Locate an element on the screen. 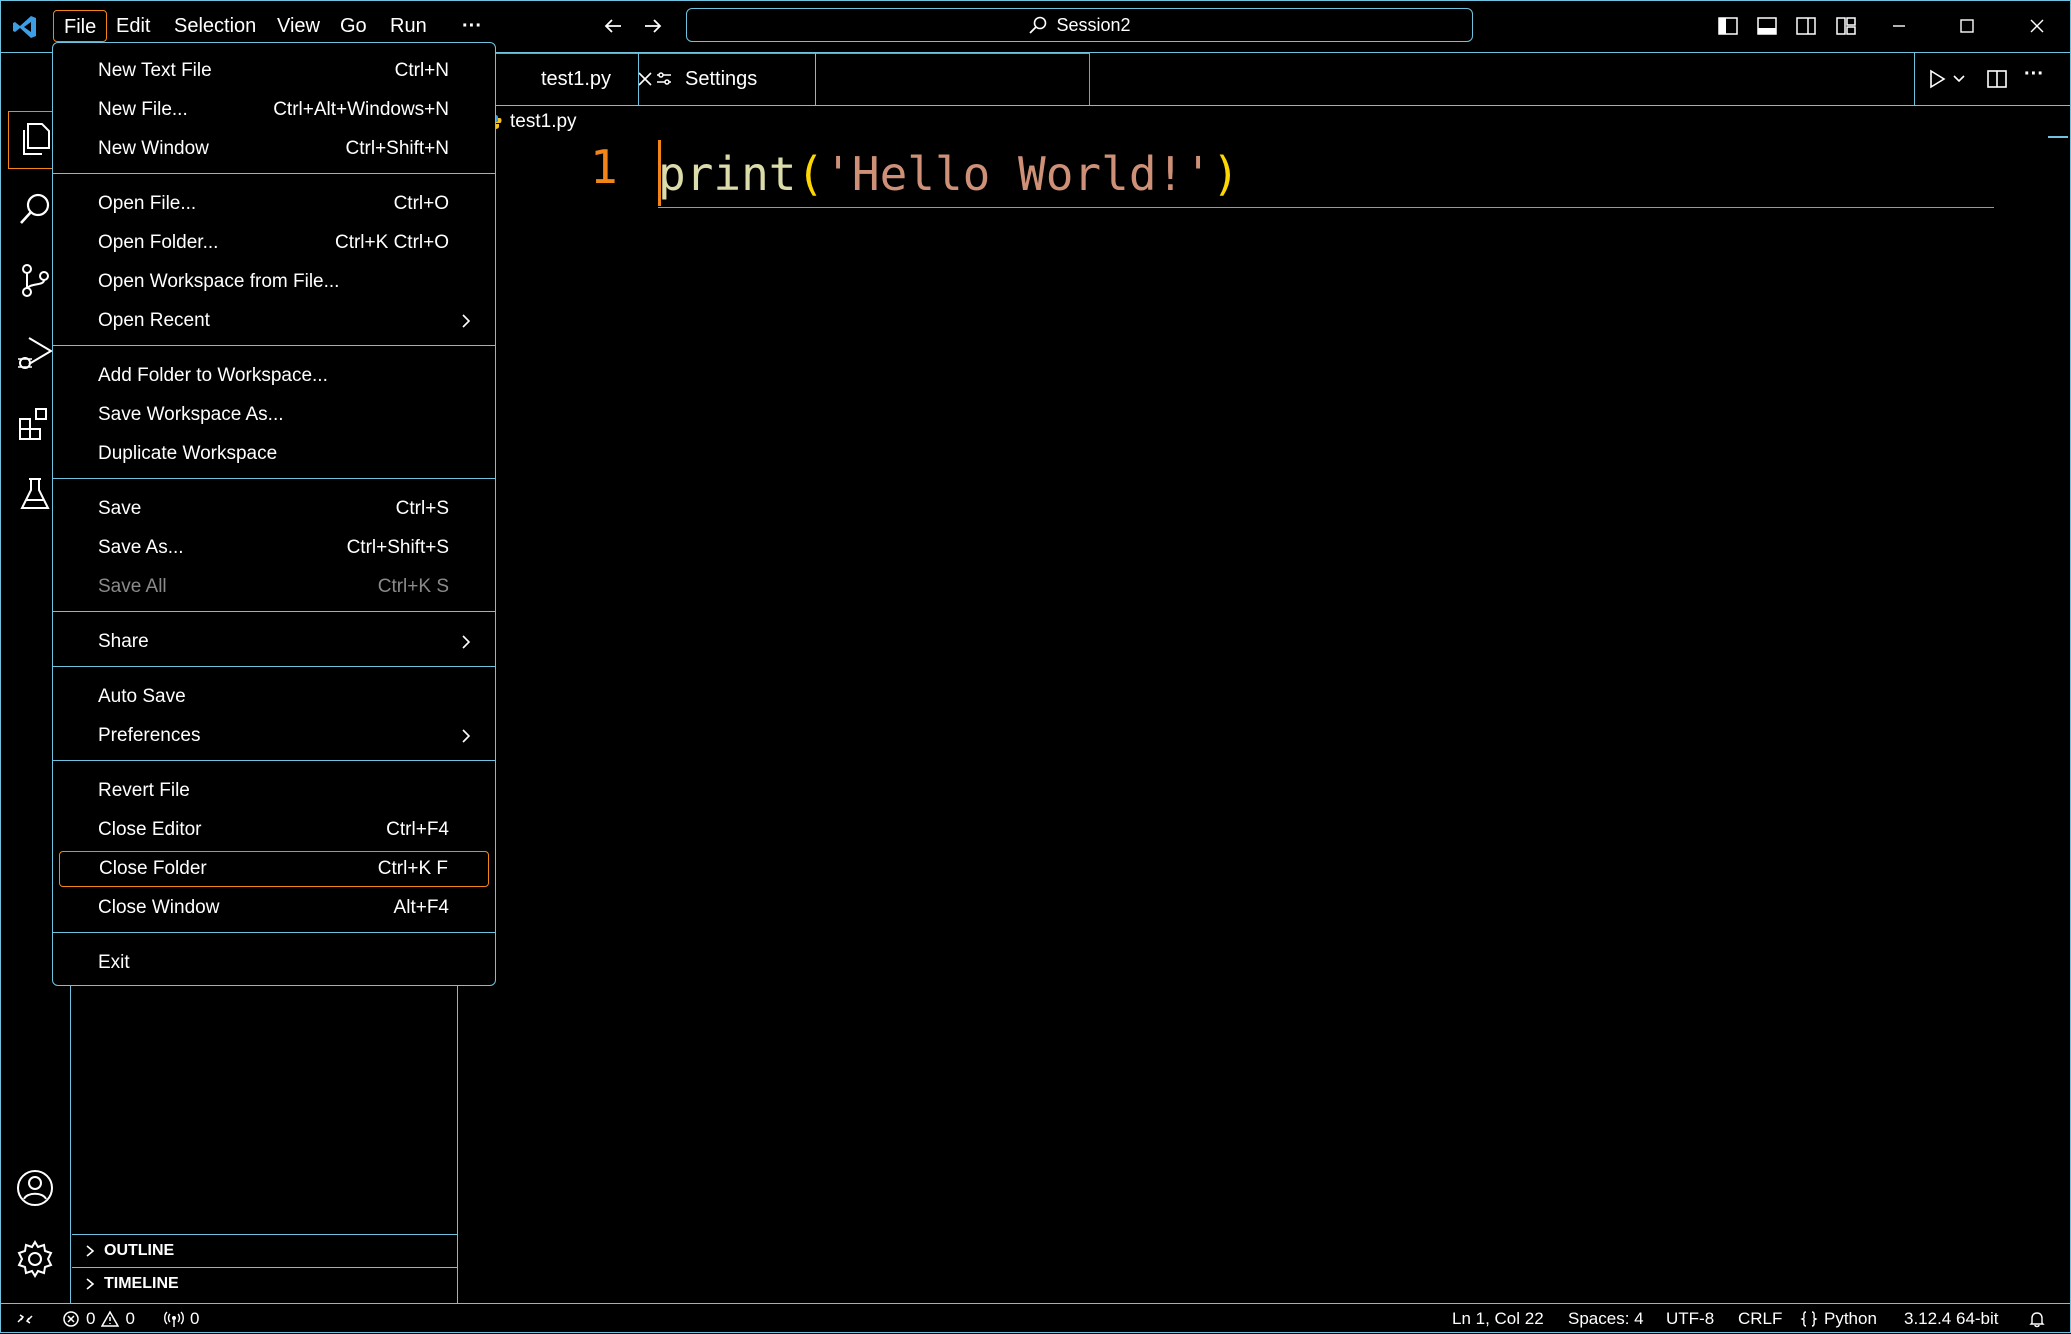  menu-item-shortcut: Ctrl+F4 is located at coordinates (417, 829).